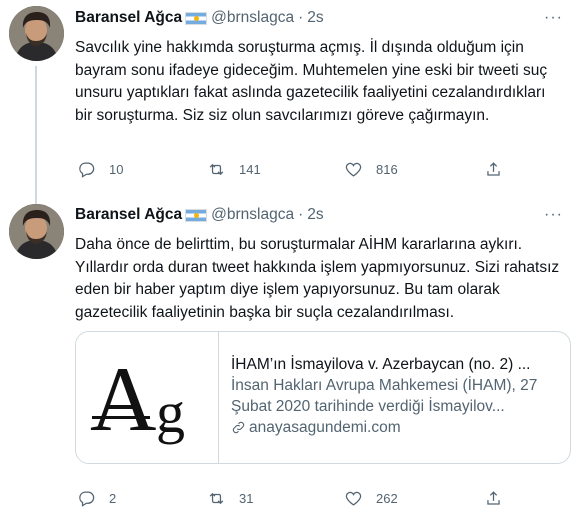  What do you see at coordinates (123, 399) in the screenshot?
I see `svg-text: A` at bounding box center [123, 399].